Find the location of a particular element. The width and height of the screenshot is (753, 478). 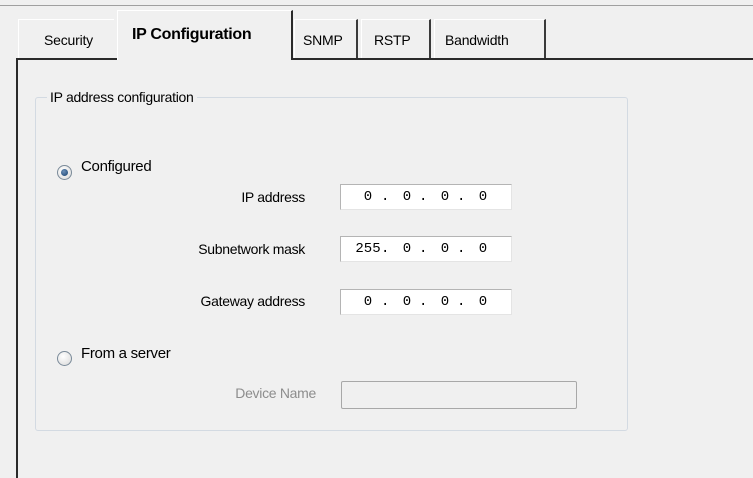

subnet-mask-octet-2: 0 is located at coordinates (407, 249).